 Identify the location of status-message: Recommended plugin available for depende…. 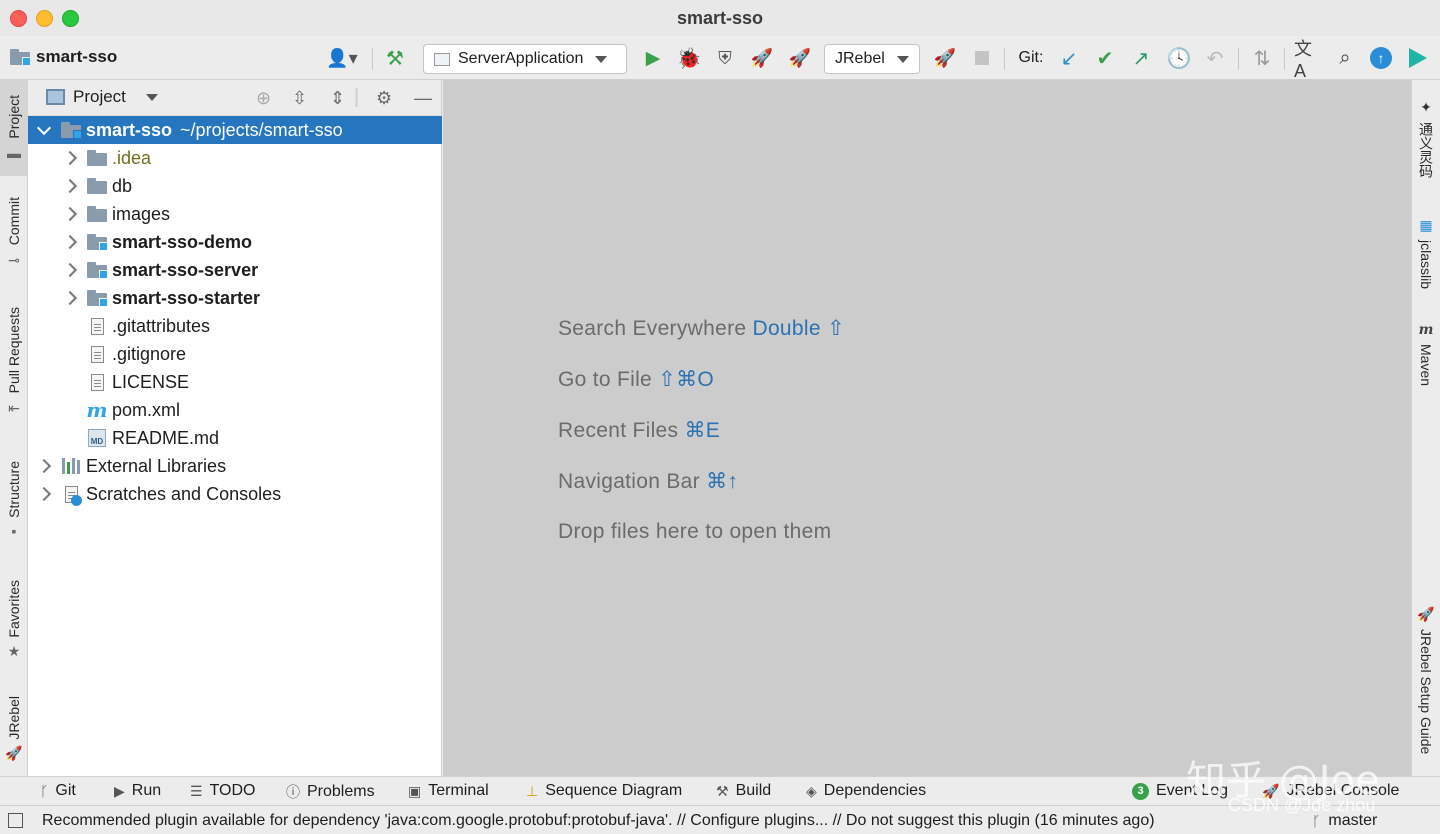
(598, 821).